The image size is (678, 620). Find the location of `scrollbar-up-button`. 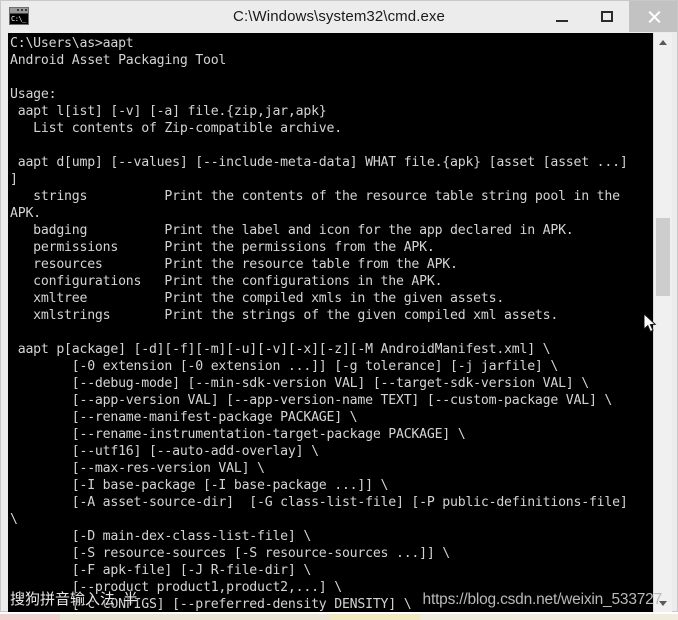

scrollbar-up-button is located at coordinates (663, 42).